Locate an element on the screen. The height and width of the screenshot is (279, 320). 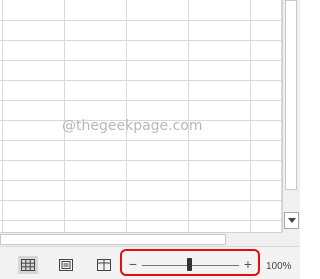
horizontal-scrollbar is located at coordinates (141, 239).